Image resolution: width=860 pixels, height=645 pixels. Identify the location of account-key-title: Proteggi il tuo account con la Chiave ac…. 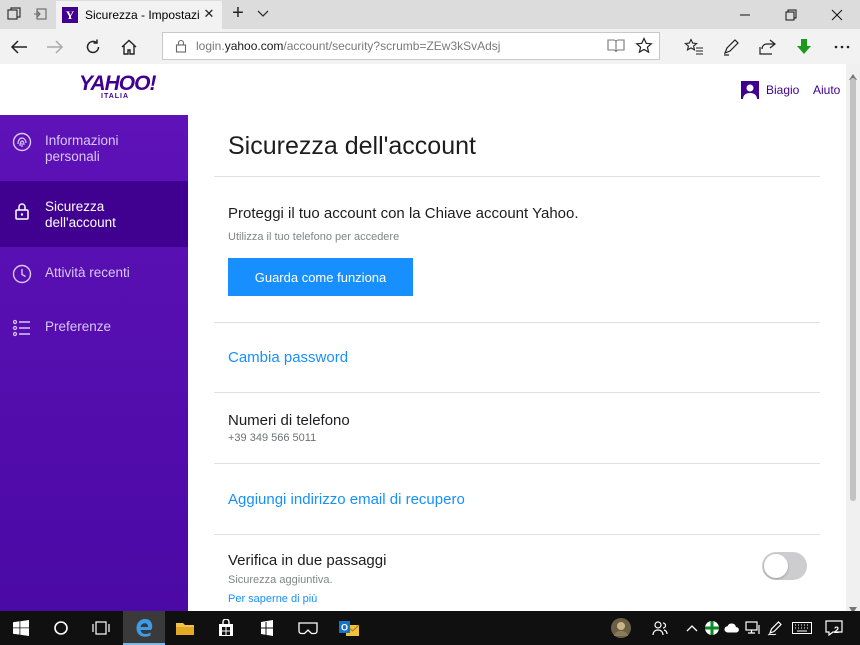
(403, 213).